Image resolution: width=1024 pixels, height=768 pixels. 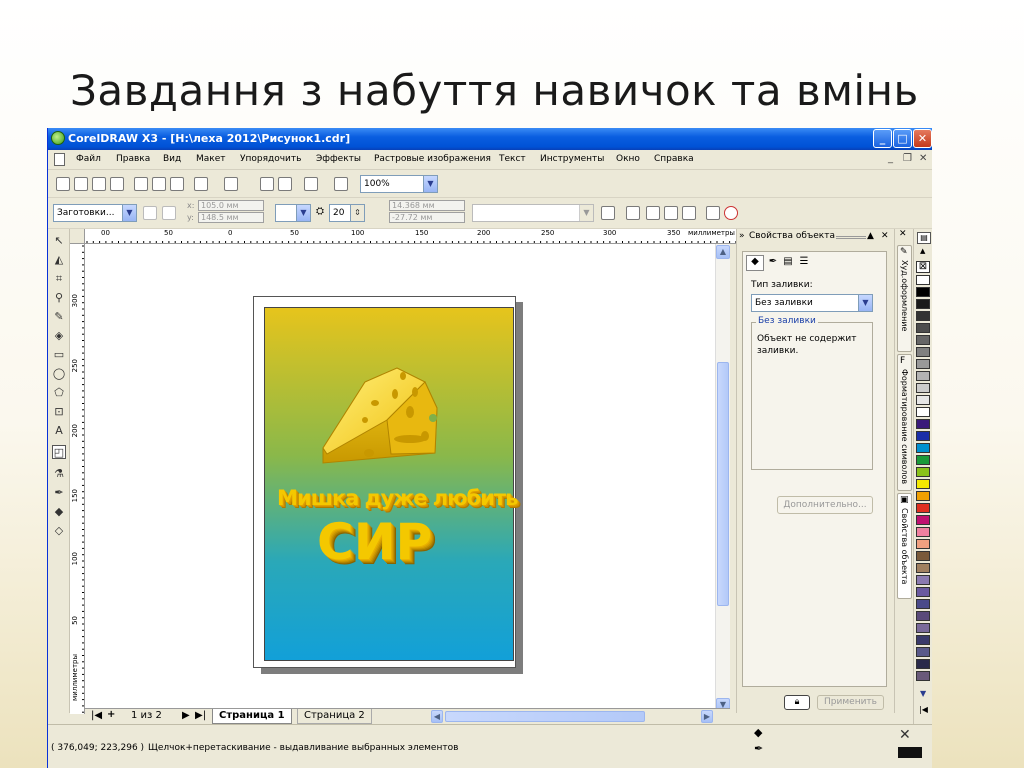 What do you see at coordinates (77, 479) in the screenshot?
I see `vertical-ruler: 300 250 200 150 100 50 миллиметры` at bounding box center [77, 479].